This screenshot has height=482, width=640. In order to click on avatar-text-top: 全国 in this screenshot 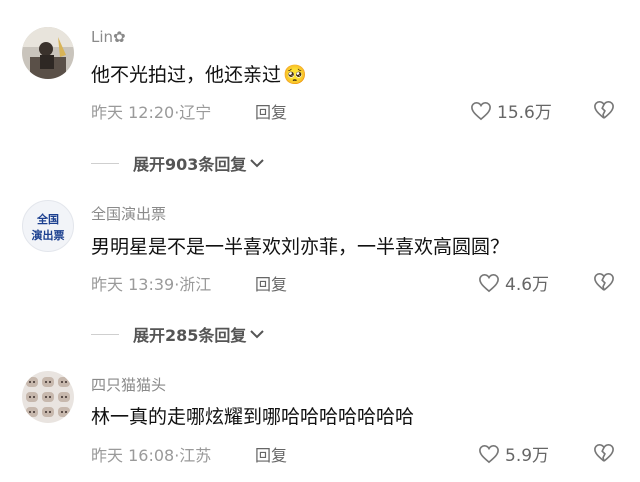, I will do `click(48, 219)`.